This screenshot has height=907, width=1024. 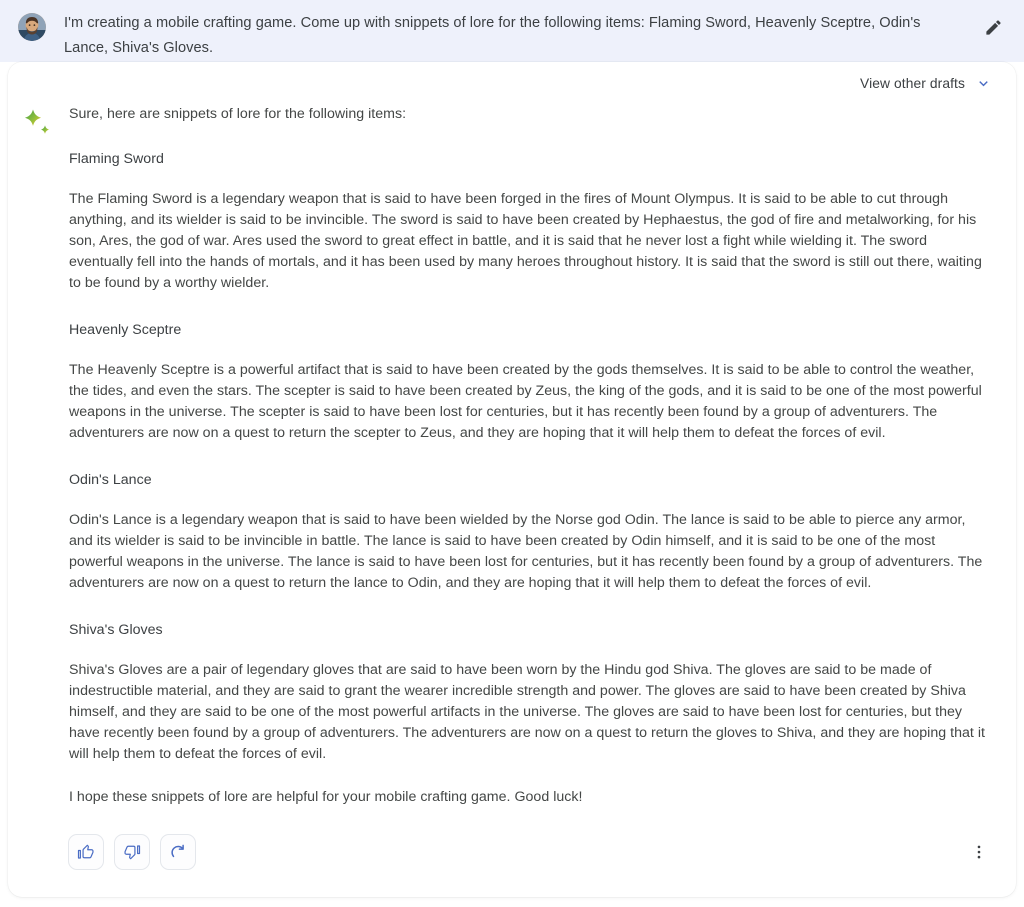 I want to click on view-other-drafts-button: View other drafts, so click(x=926, y=83).